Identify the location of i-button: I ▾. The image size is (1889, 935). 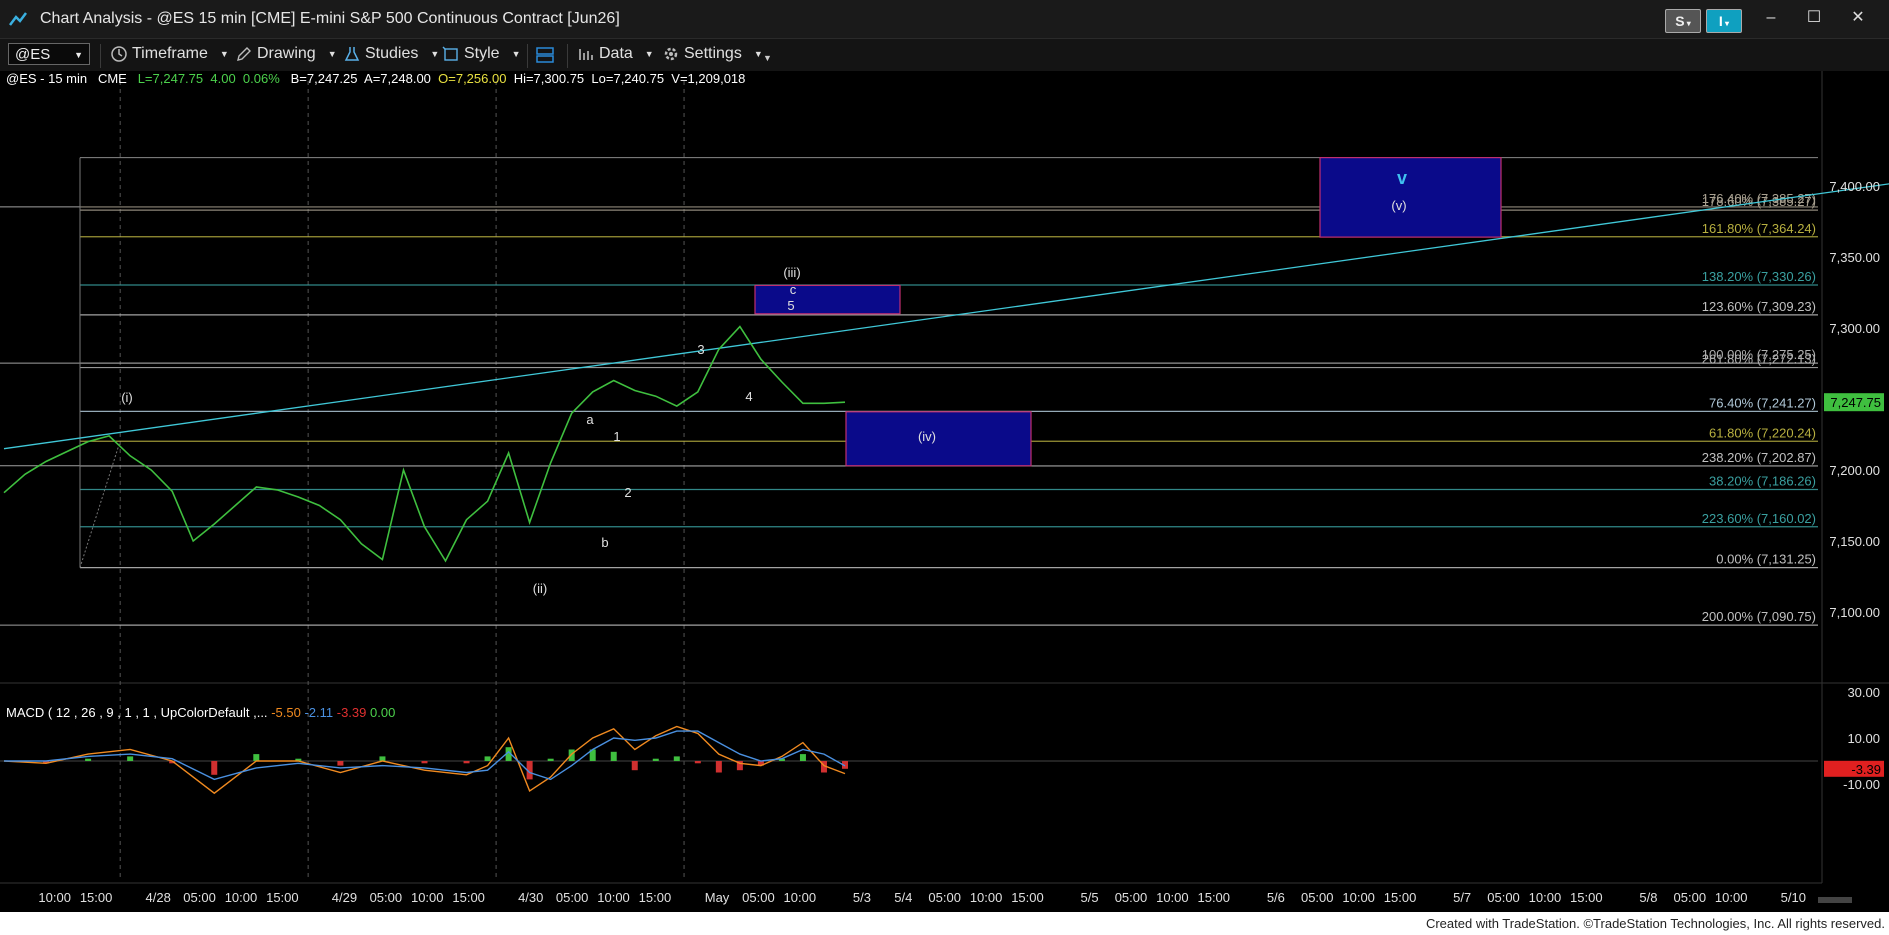
(1724, 21).